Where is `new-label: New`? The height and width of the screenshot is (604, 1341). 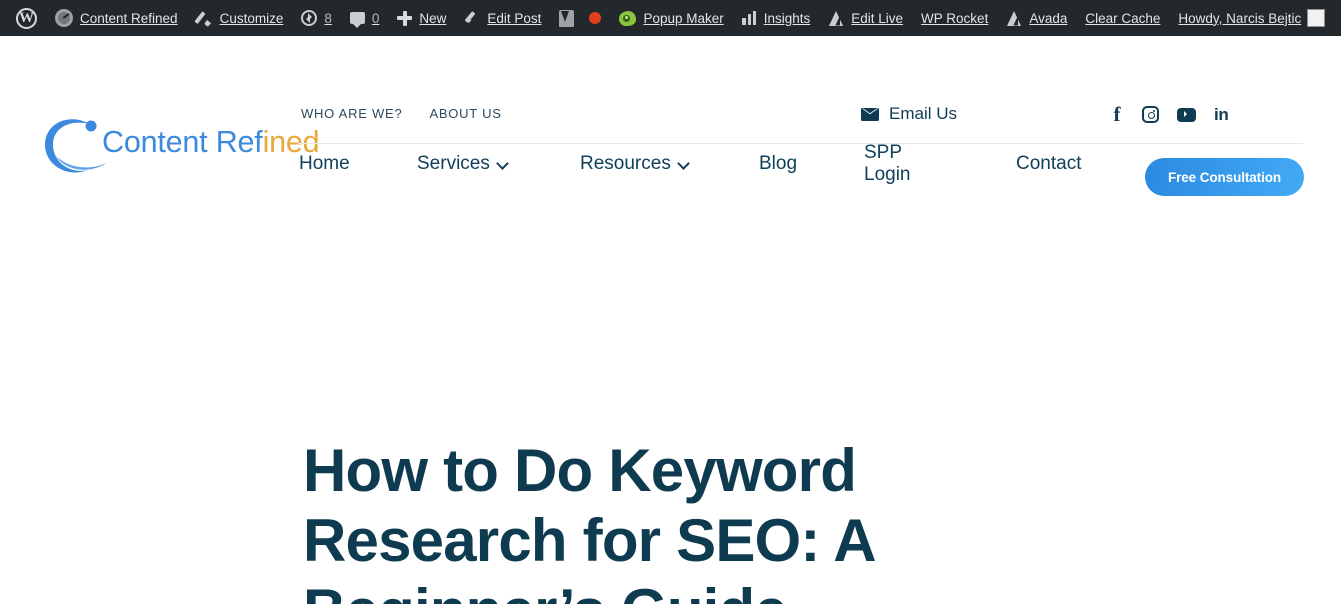 new-label: New is located at coordinates (433, 18).